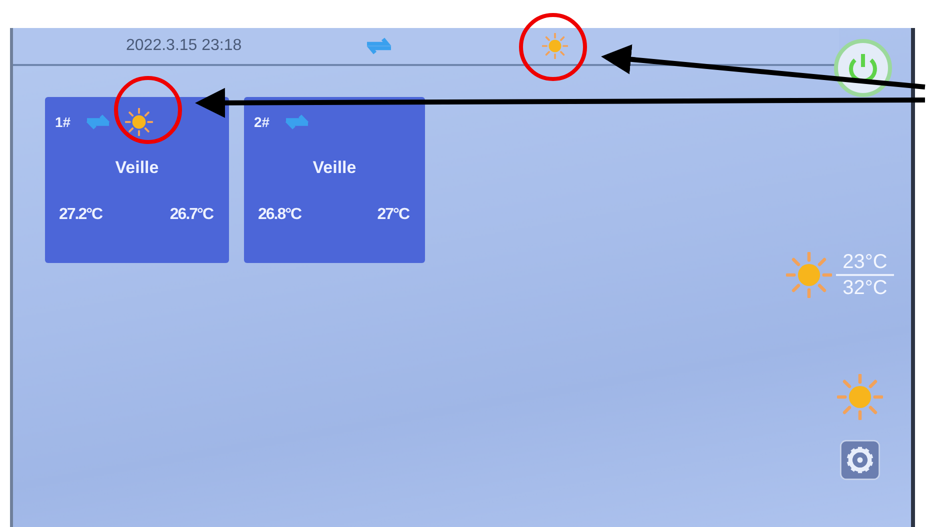 This screenshot has height=527, width=927. What do you see at coordinates (184, 46) in the screenshot?
I see `date-time: 2022.3.15 23:18` at bounding box center [184, 46].